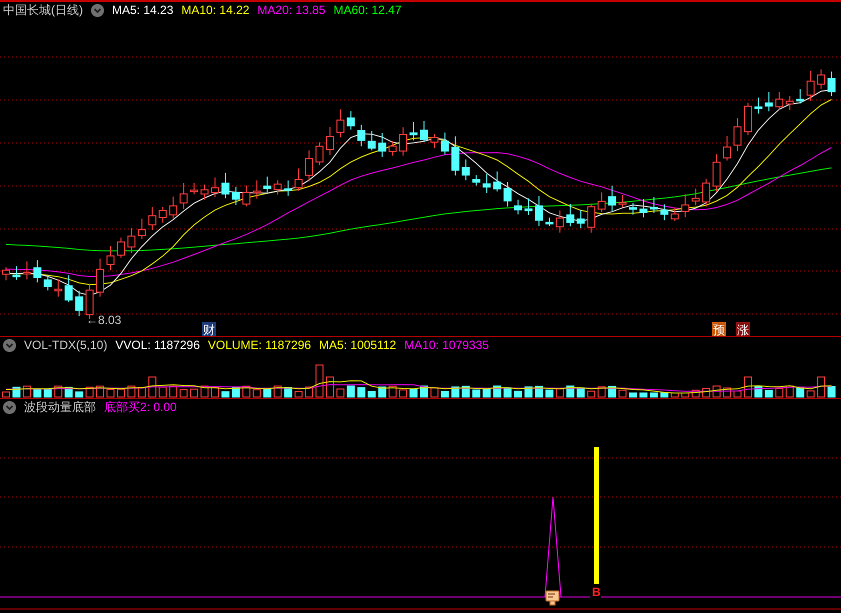 This screenshot has width=841, height=613. I want to click on indicator-value: MA5: 1005112, so click(357, 345).